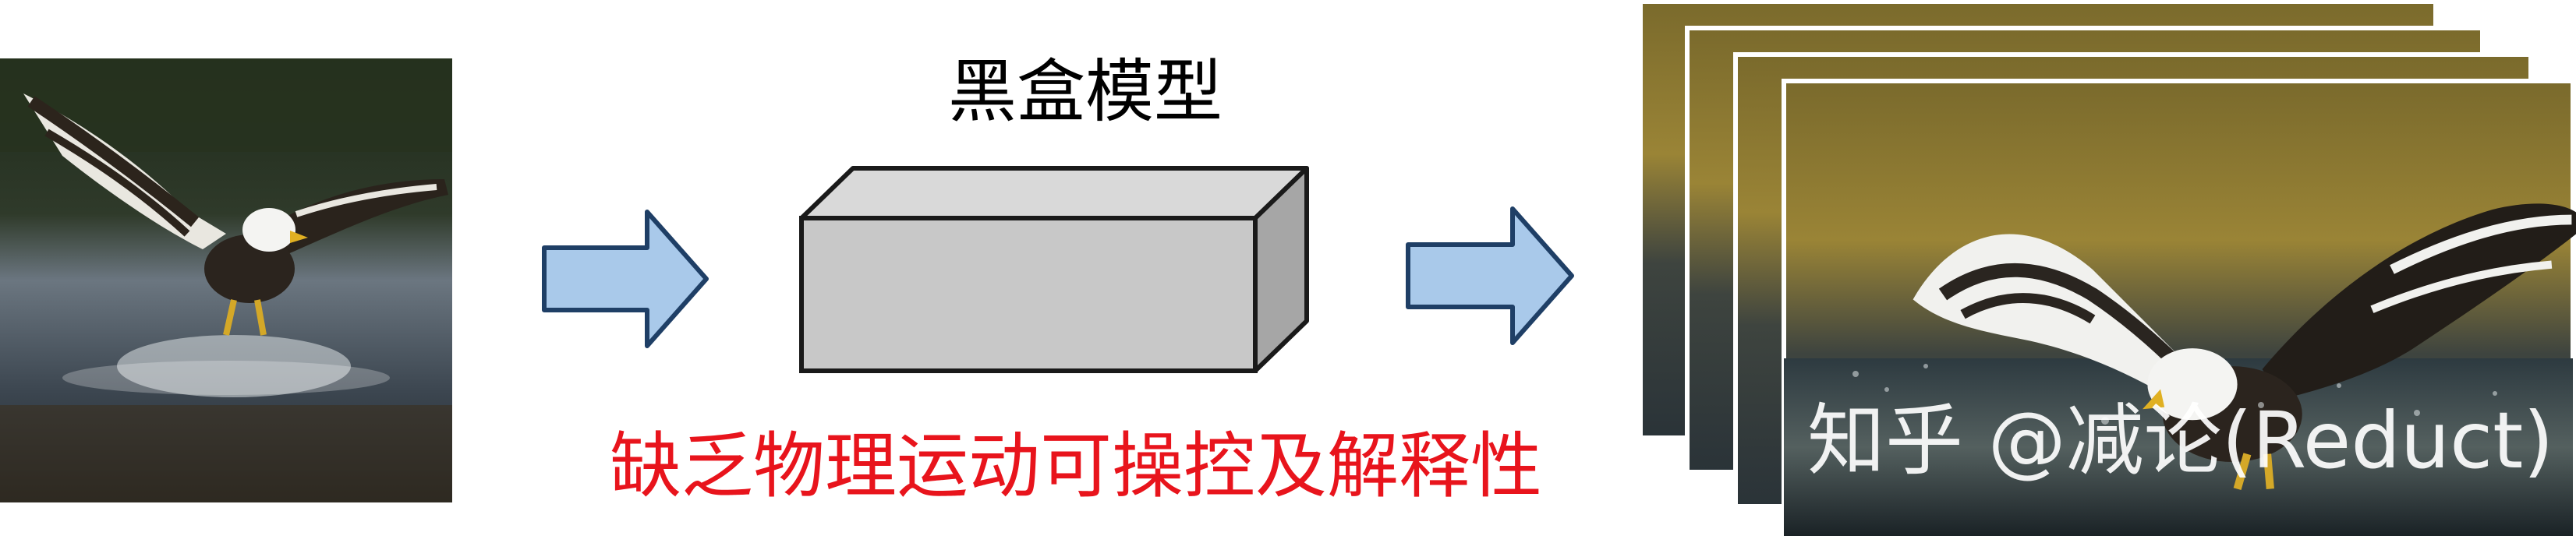  What do you see at coordinates (1076, 466) in the screenshot?
I see `caption-red: 缺乏物理运动可操控及解释性` at bounding box center [1076, 466].